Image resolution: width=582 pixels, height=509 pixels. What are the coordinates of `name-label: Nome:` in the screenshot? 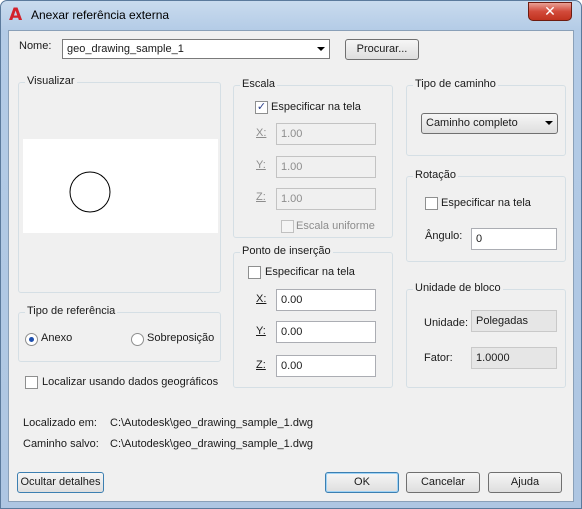 It's located at (35, 46).